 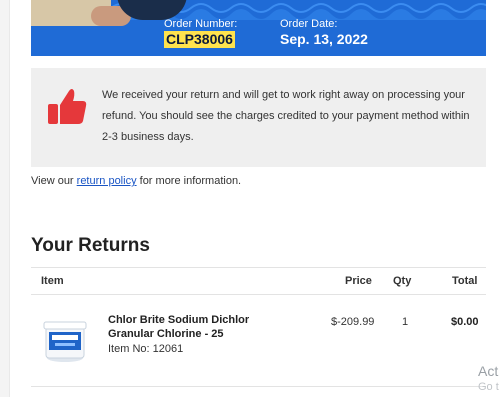 What do you see at coordinates (5, 198) in the screenshot?
I see `left-gutter` at bounding box center [5, 198].